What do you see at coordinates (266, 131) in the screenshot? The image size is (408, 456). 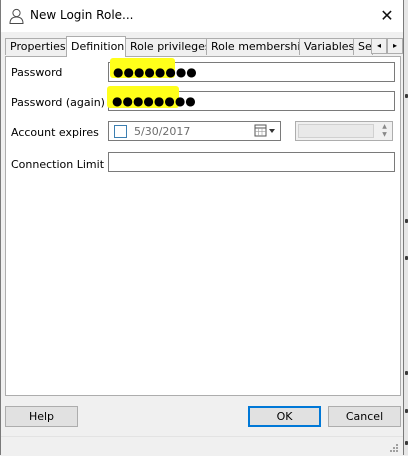 I see `calendar-icon` at bounding box center [266, 131].